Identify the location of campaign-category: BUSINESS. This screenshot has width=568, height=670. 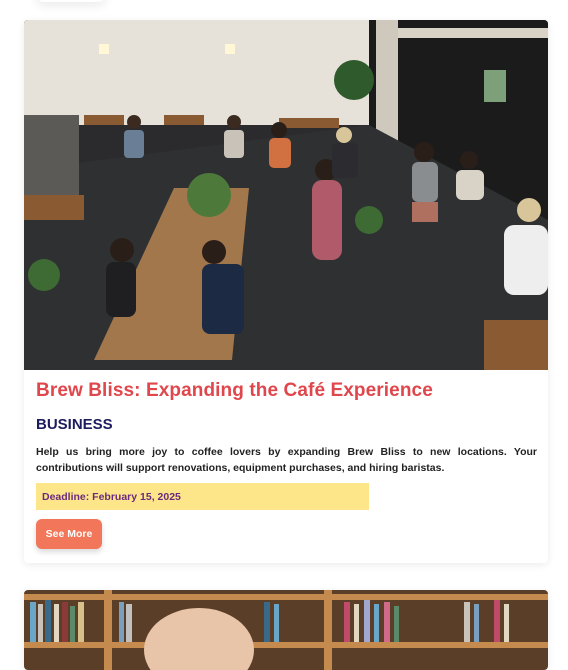
(74, 424).